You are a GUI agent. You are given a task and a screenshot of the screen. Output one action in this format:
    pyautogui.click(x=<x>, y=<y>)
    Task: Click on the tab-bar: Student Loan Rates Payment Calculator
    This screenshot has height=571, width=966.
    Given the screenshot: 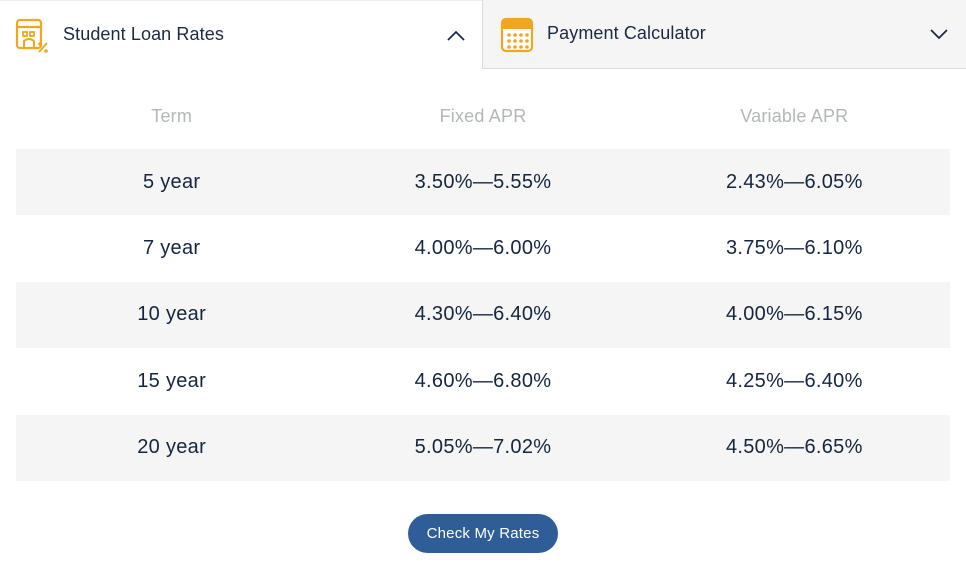 What is the action you would take?
    pyautogui.click(x=483, y=34)
    